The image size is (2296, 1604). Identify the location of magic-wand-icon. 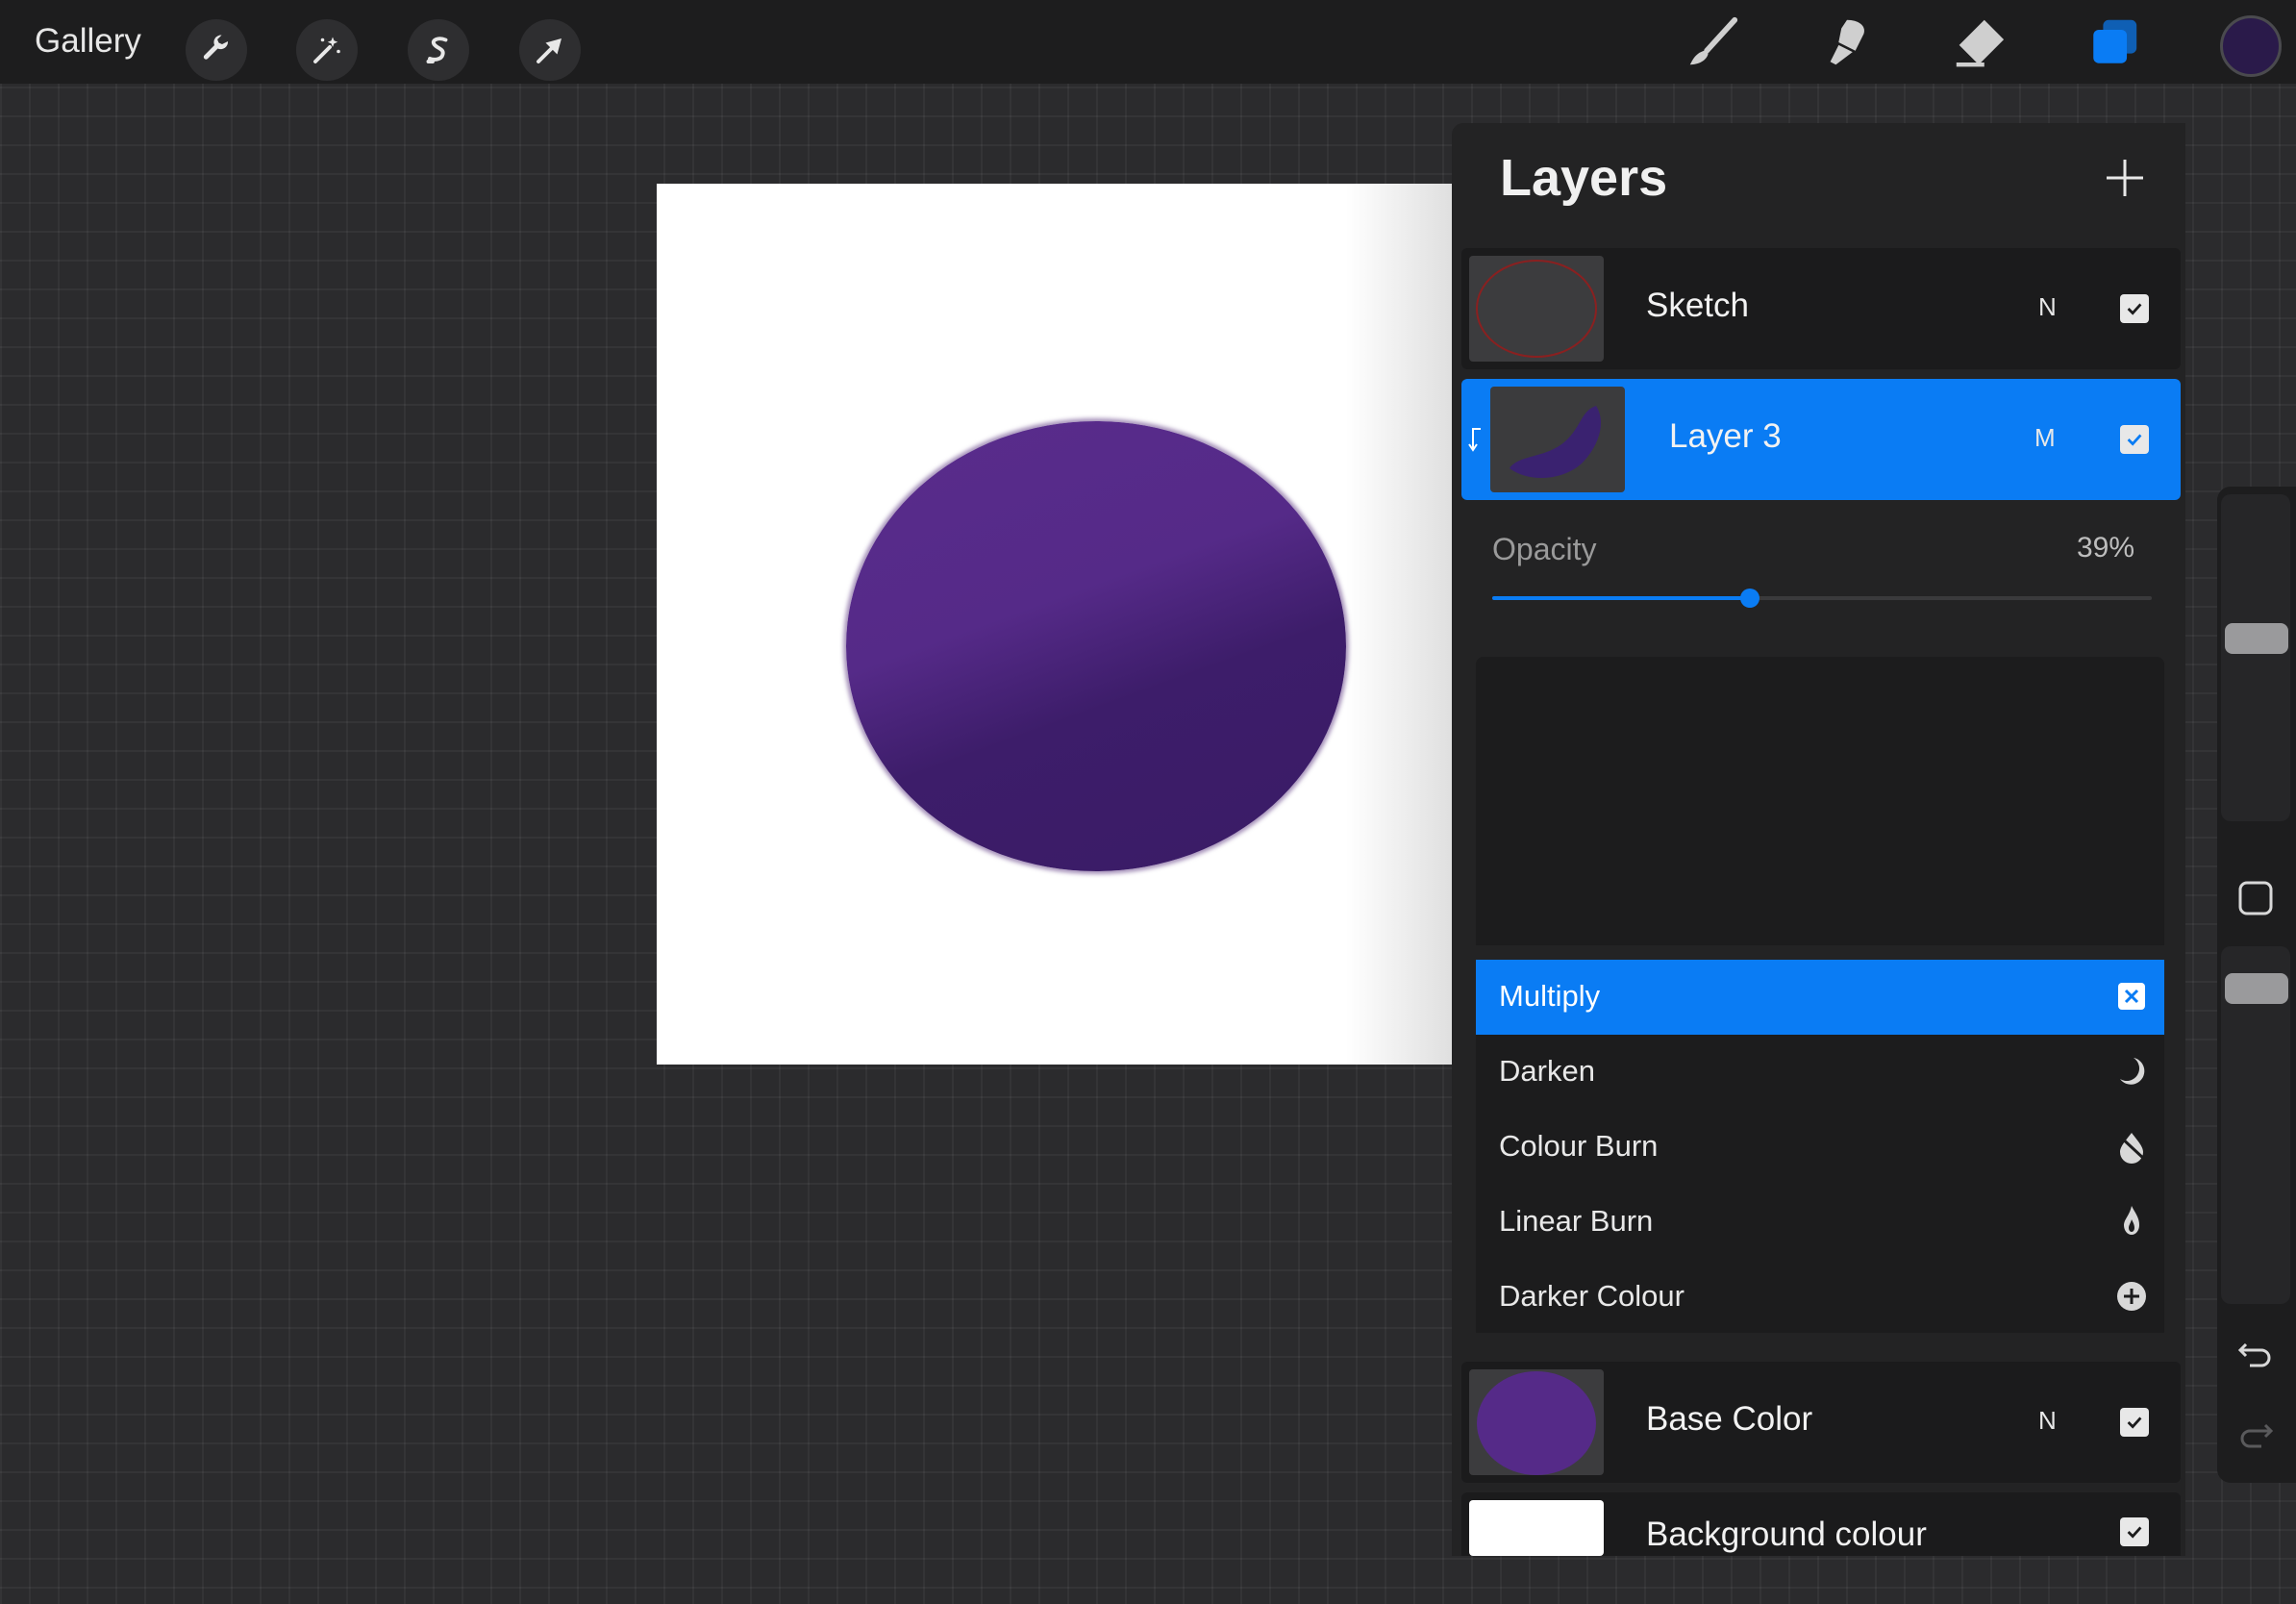
(326, 50).